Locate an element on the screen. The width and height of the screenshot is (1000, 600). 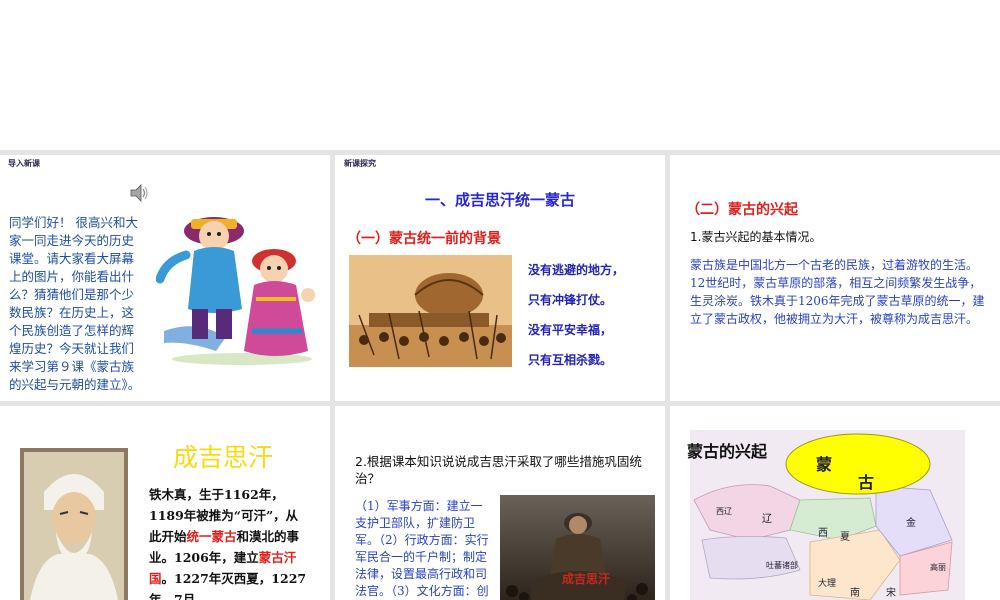
map-label: 高丽 is located at coordinates (938, 567).